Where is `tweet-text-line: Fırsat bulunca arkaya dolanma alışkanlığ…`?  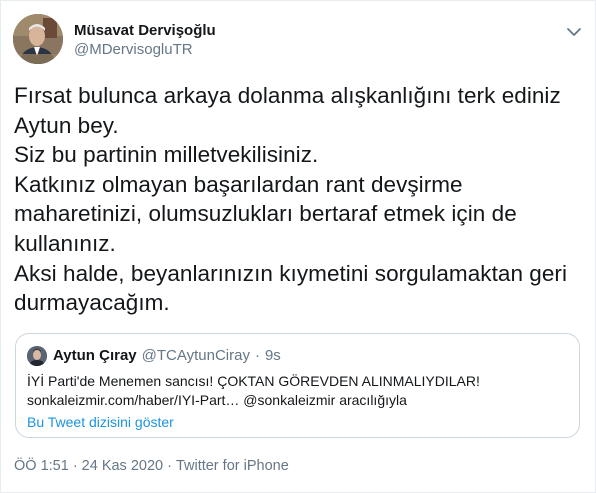
tweet-text-line: Fırsat bulunca arkaya dolanma alışkanlığ… is located at coordinates (287, 95).